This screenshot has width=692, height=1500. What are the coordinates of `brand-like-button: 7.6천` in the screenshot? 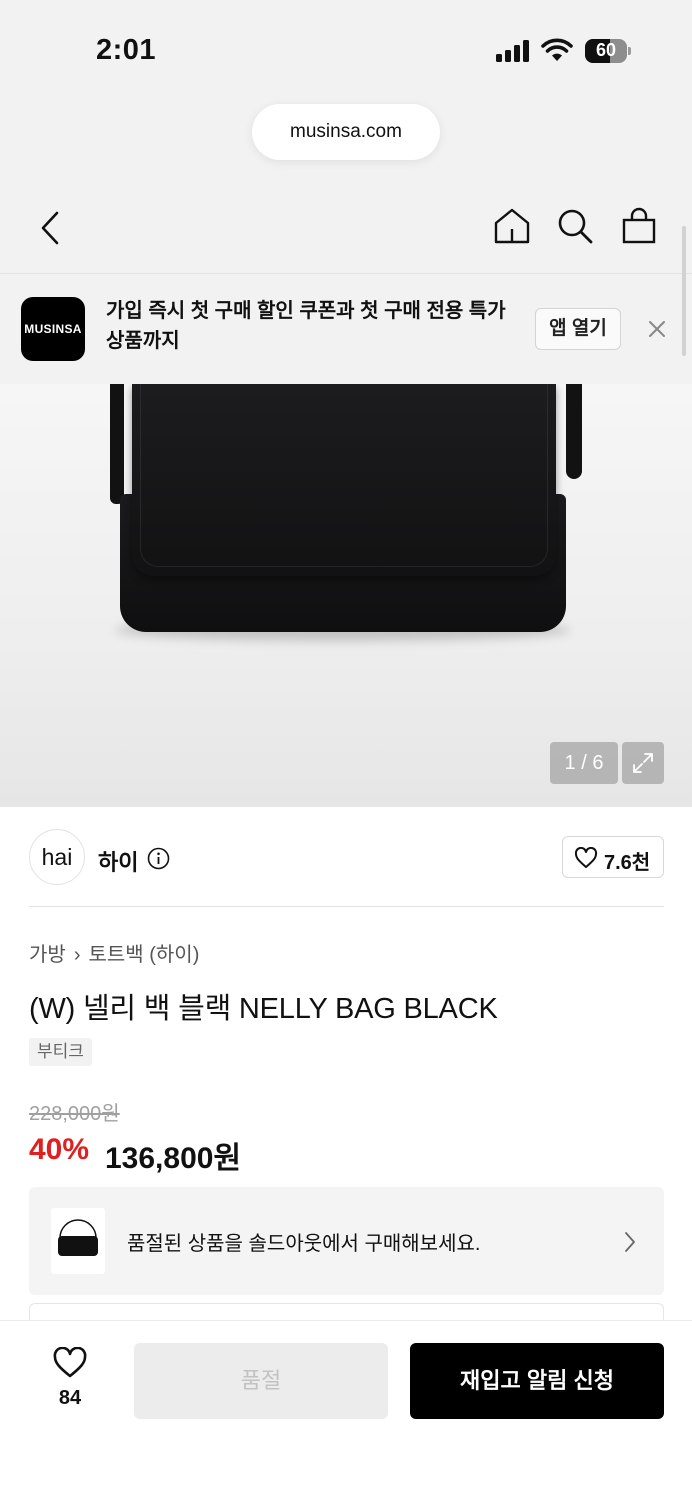 It's located at (613, 857).